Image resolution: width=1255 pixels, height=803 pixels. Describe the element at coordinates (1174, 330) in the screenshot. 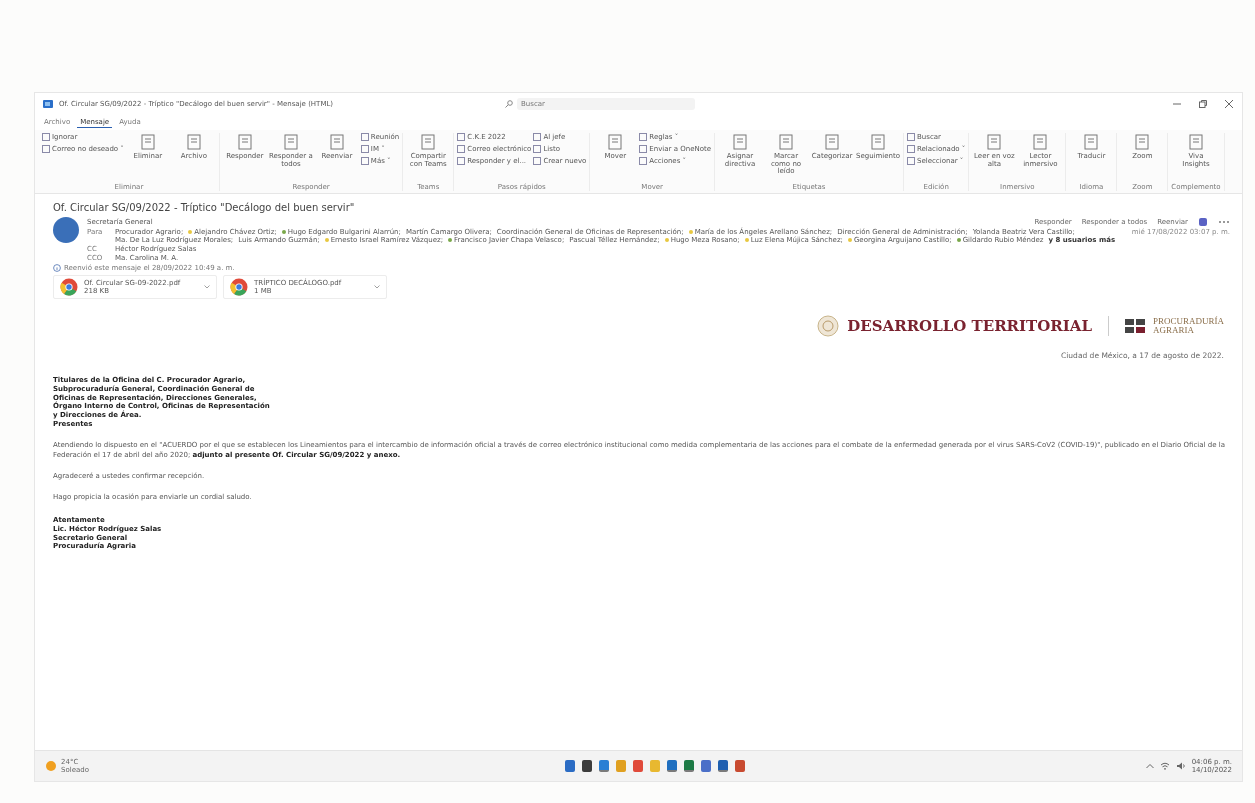

I see `agency-name: AGRARIA` at that location.